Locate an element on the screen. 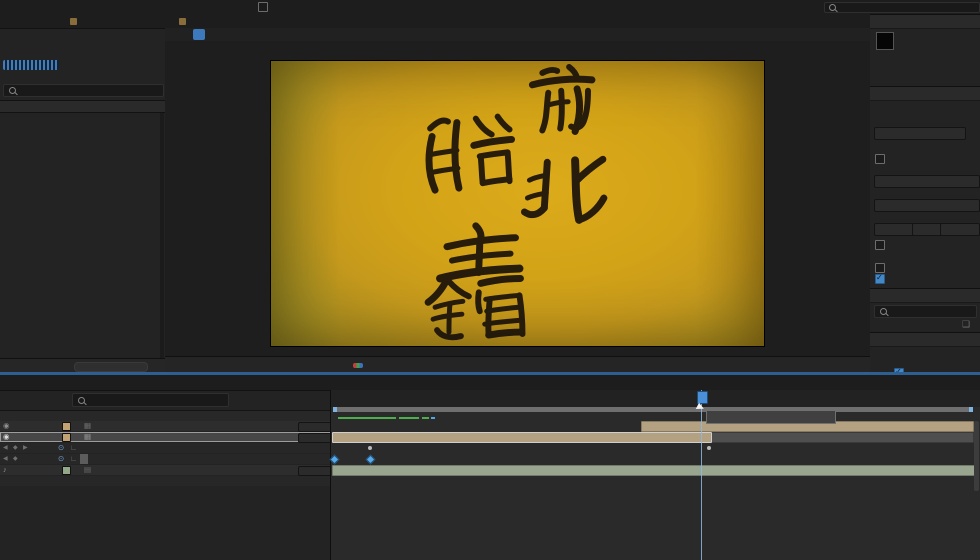 The image size is (980, 560). bgm-label-swatch is located at coordinates (66, 470).